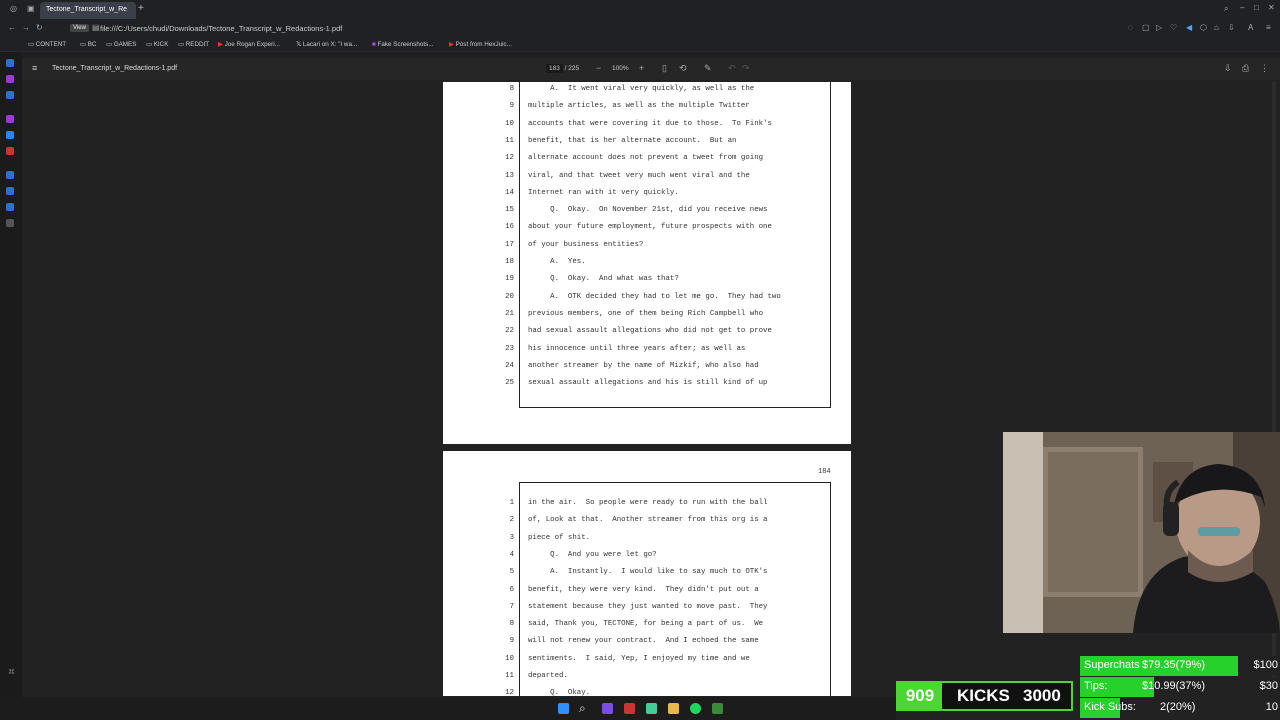 This screenshot has height=720, width=1280. I want to click on bookmark-bc: ▭ BC, so click(88, 44).